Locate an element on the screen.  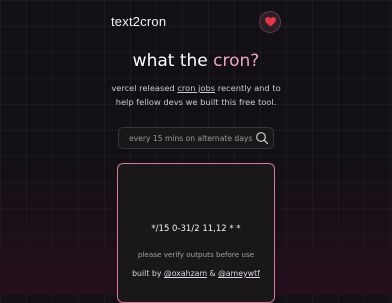
verify-note: please verify outputs before use is located at coordinates (196, 254).